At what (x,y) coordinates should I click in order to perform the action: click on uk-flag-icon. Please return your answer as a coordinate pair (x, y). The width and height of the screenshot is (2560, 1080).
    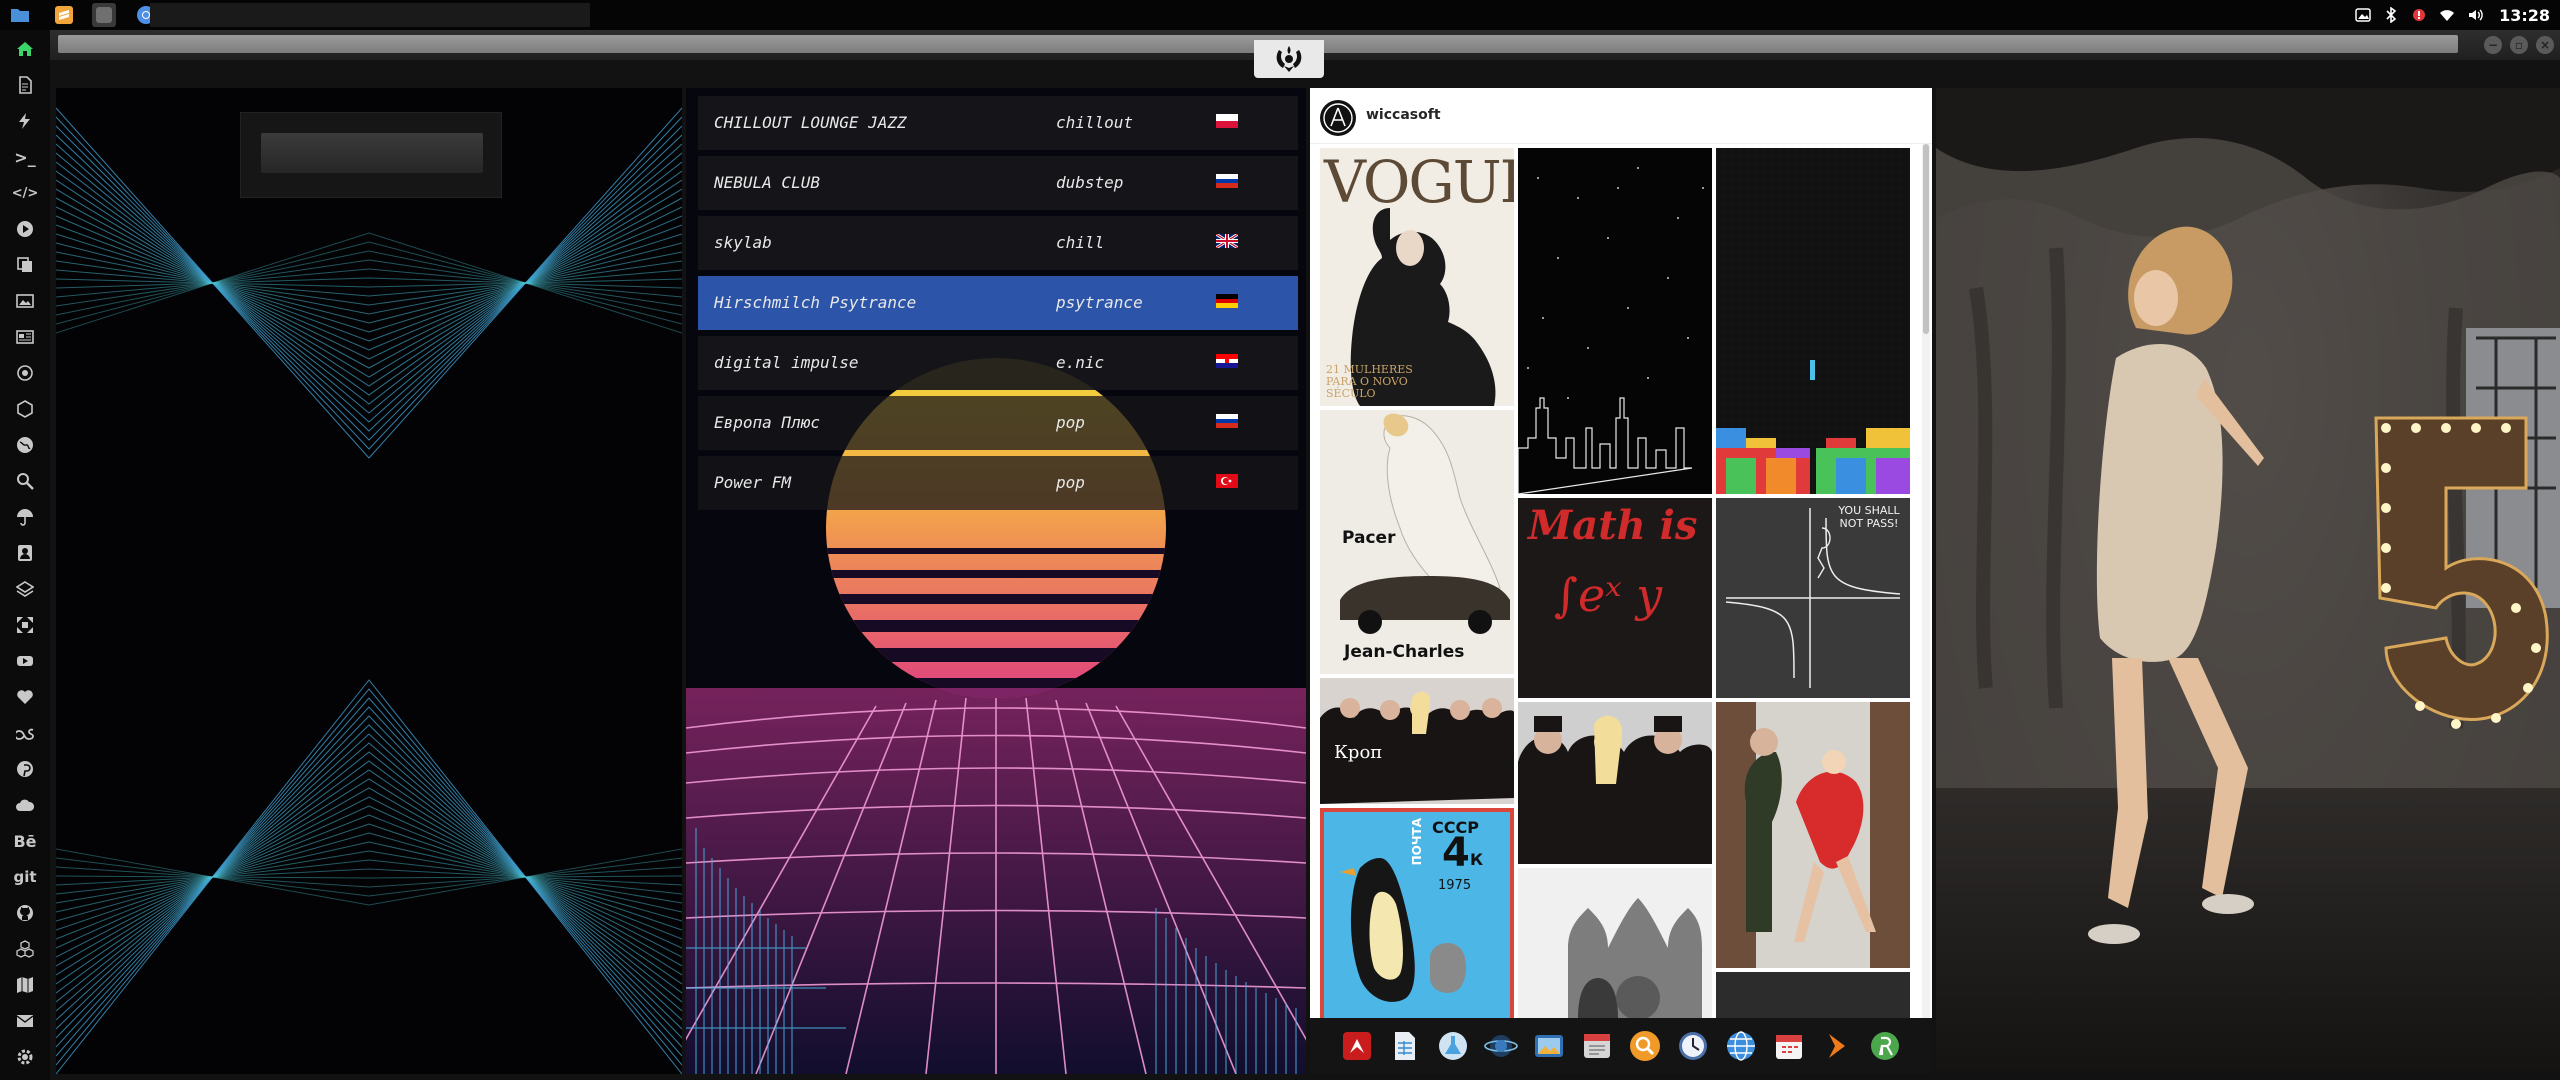
    Looking at the image, I should click on (1227, 241).